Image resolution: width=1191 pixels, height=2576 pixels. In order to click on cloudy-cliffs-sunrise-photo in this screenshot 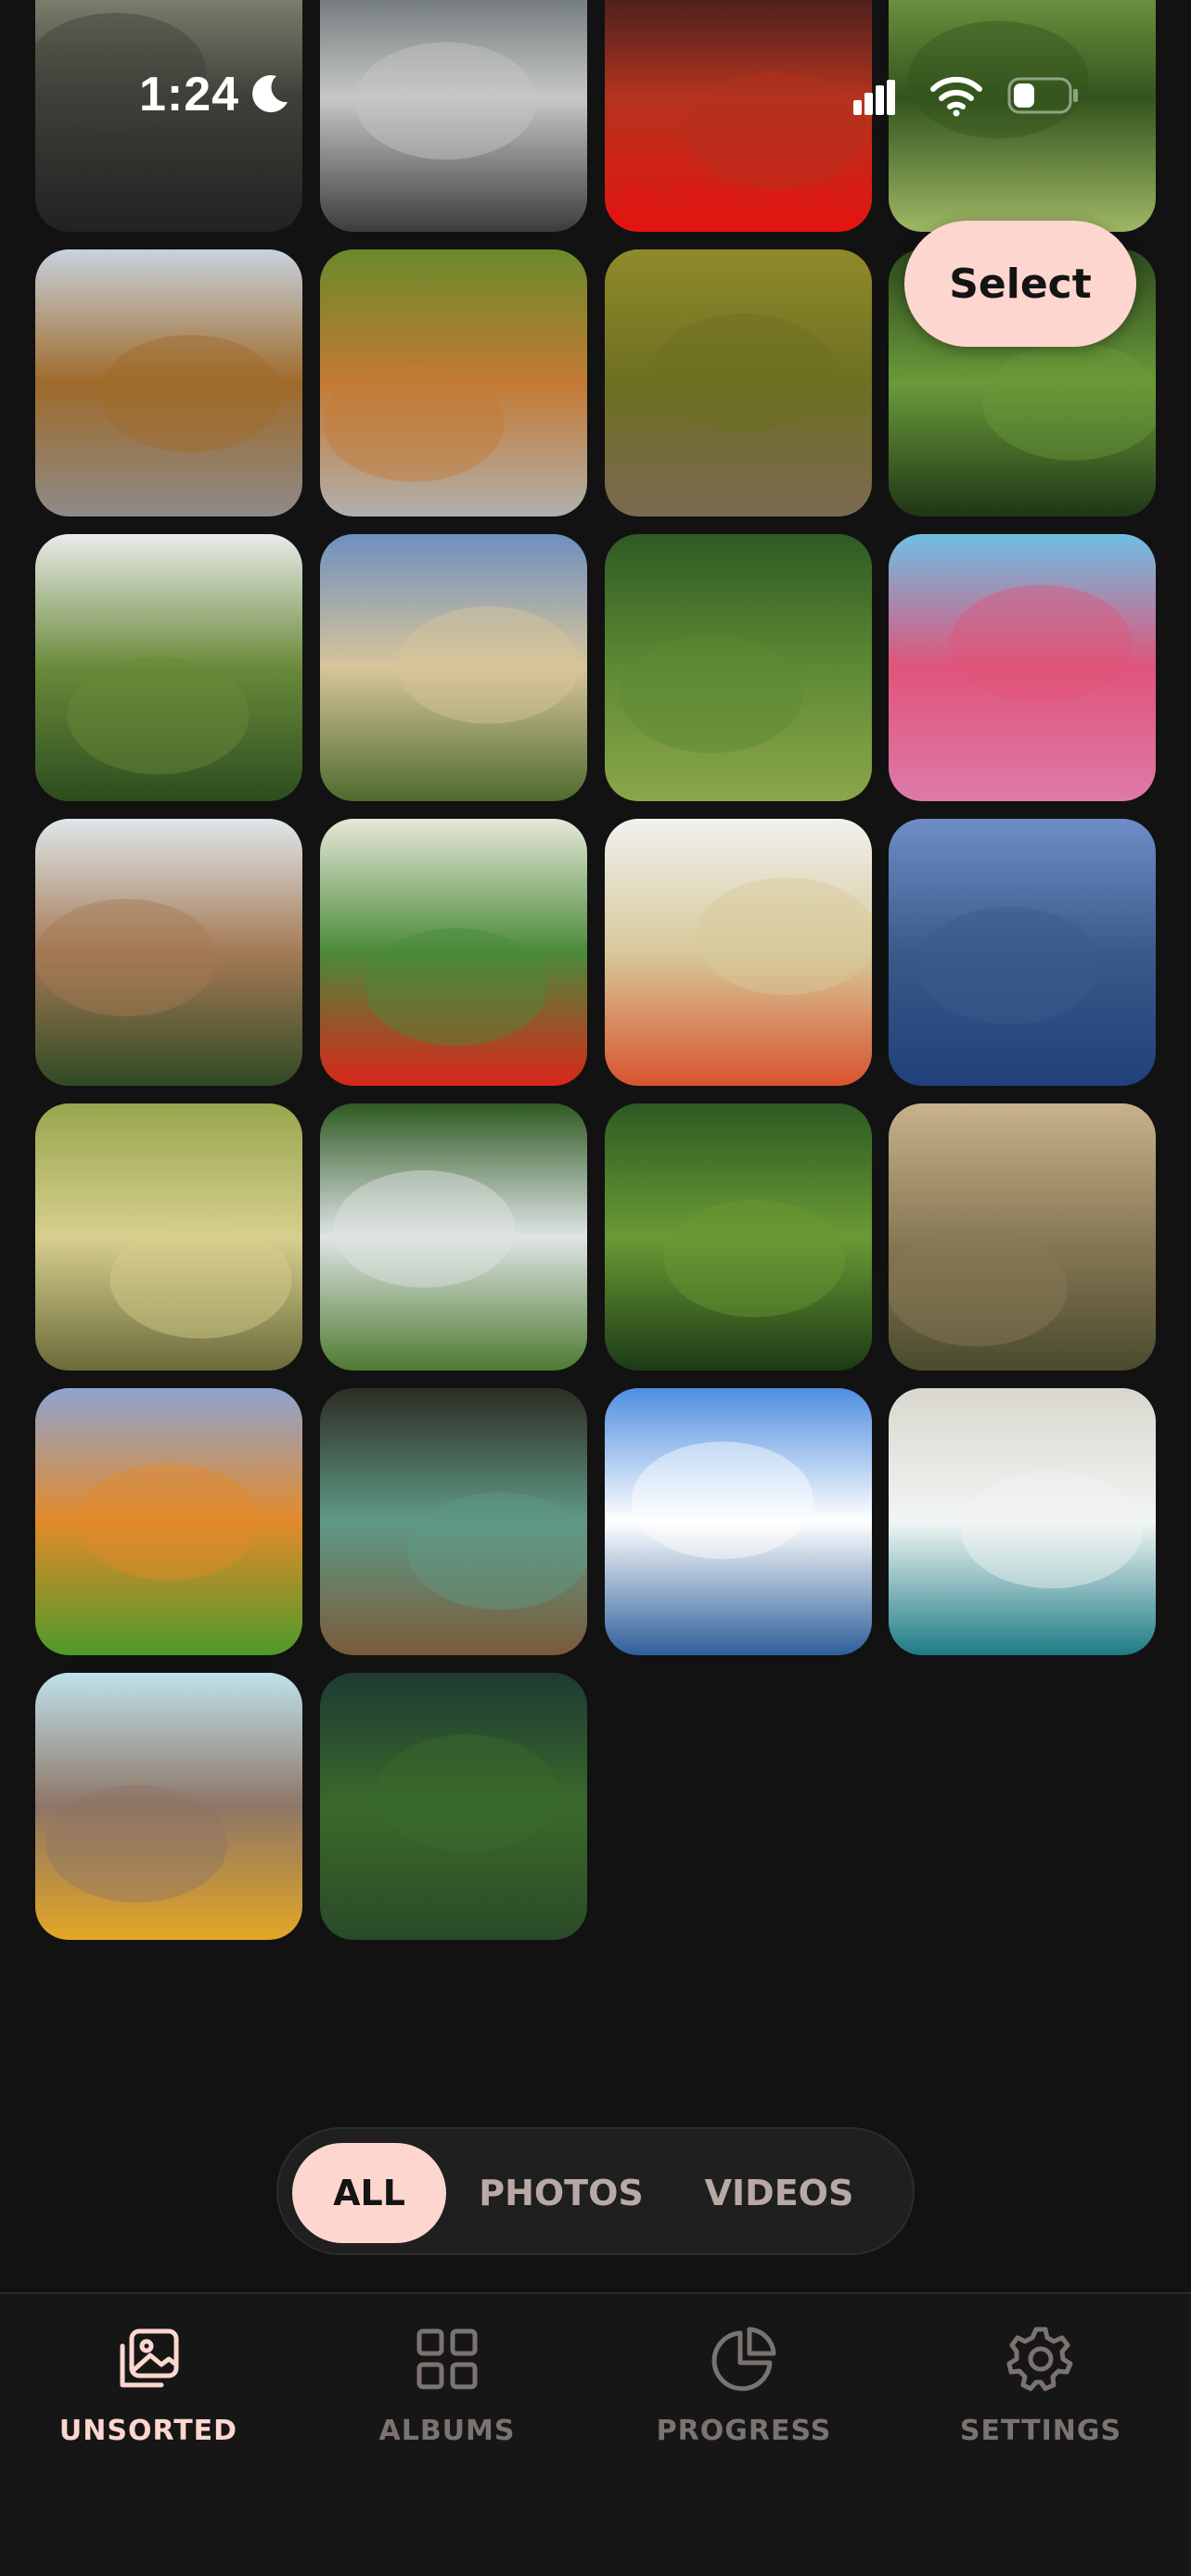, I will do `click(453, 667)`.